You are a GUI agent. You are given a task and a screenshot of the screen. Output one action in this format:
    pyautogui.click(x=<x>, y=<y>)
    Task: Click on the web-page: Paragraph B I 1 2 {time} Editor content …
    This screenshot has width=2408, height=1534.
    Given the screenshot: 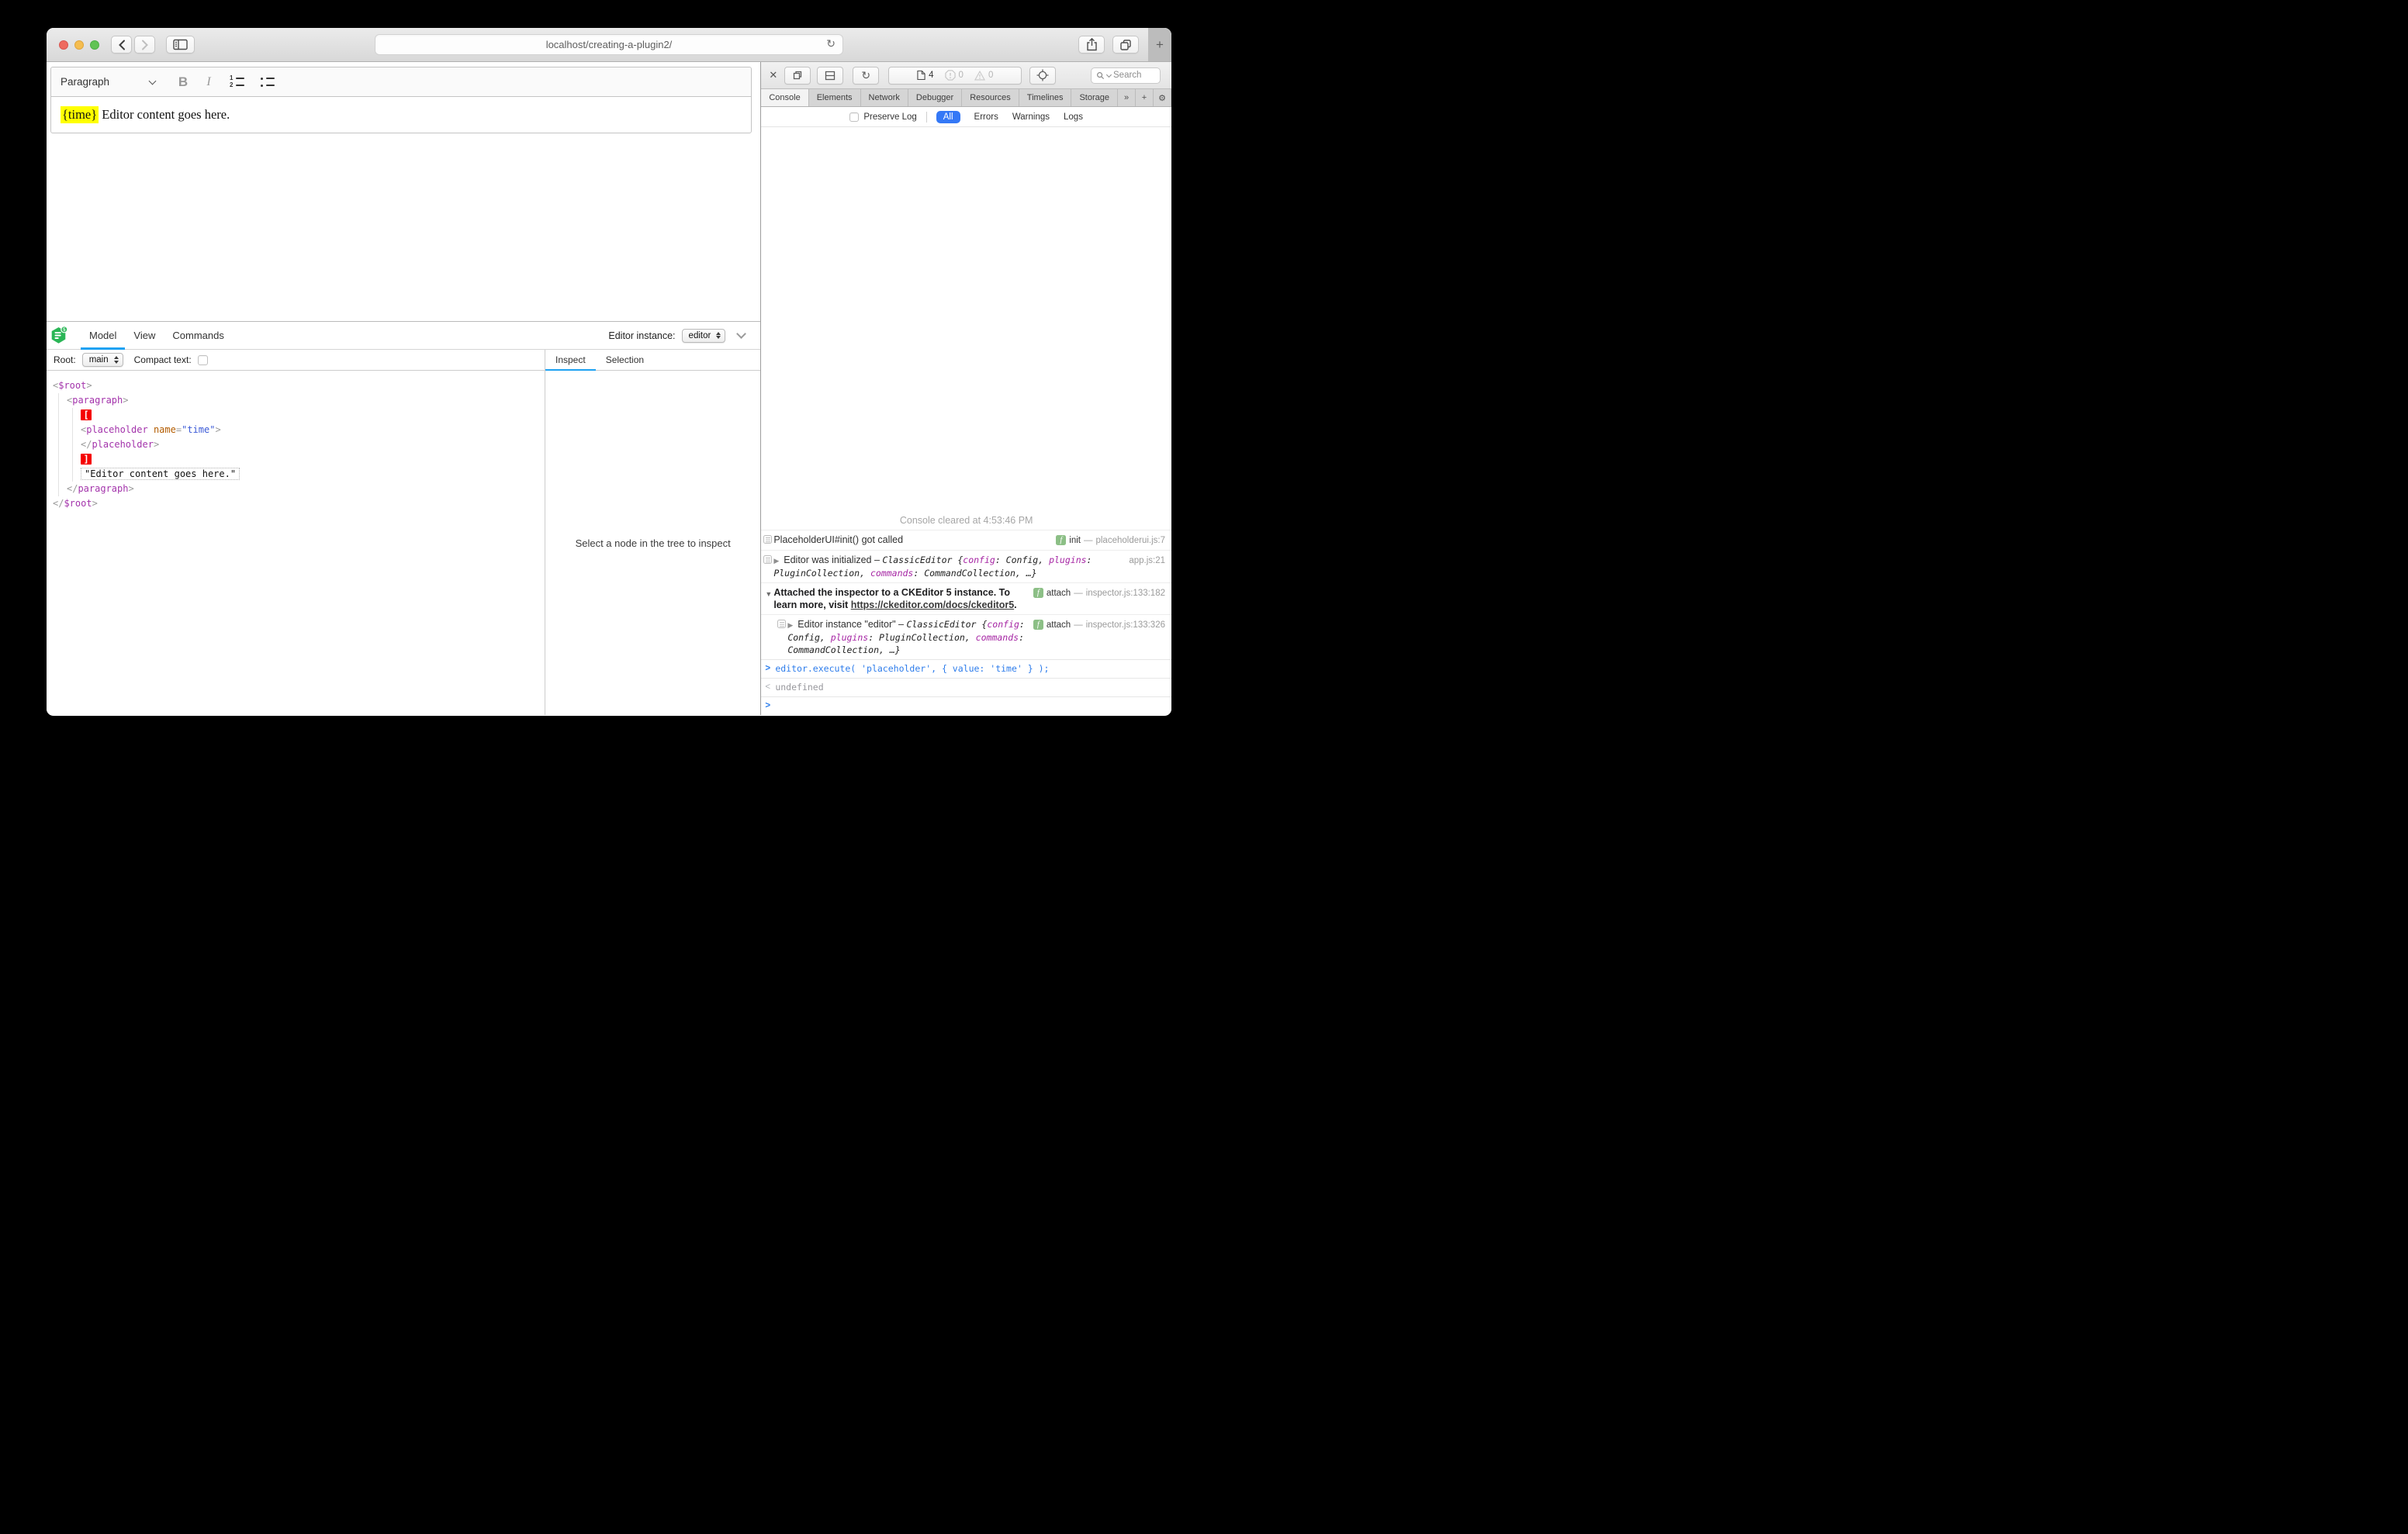 What is the action you would take?
    pyautogui.click(x=404, y=388)
    